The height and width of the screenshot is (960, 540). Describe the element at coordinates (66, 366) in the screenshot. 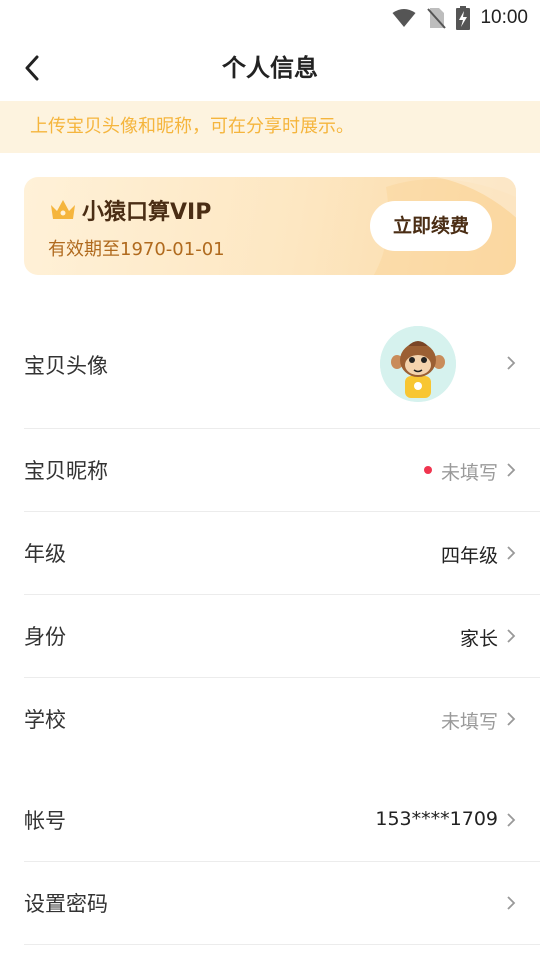

I see `row-label: 宝贝头像` at that location.